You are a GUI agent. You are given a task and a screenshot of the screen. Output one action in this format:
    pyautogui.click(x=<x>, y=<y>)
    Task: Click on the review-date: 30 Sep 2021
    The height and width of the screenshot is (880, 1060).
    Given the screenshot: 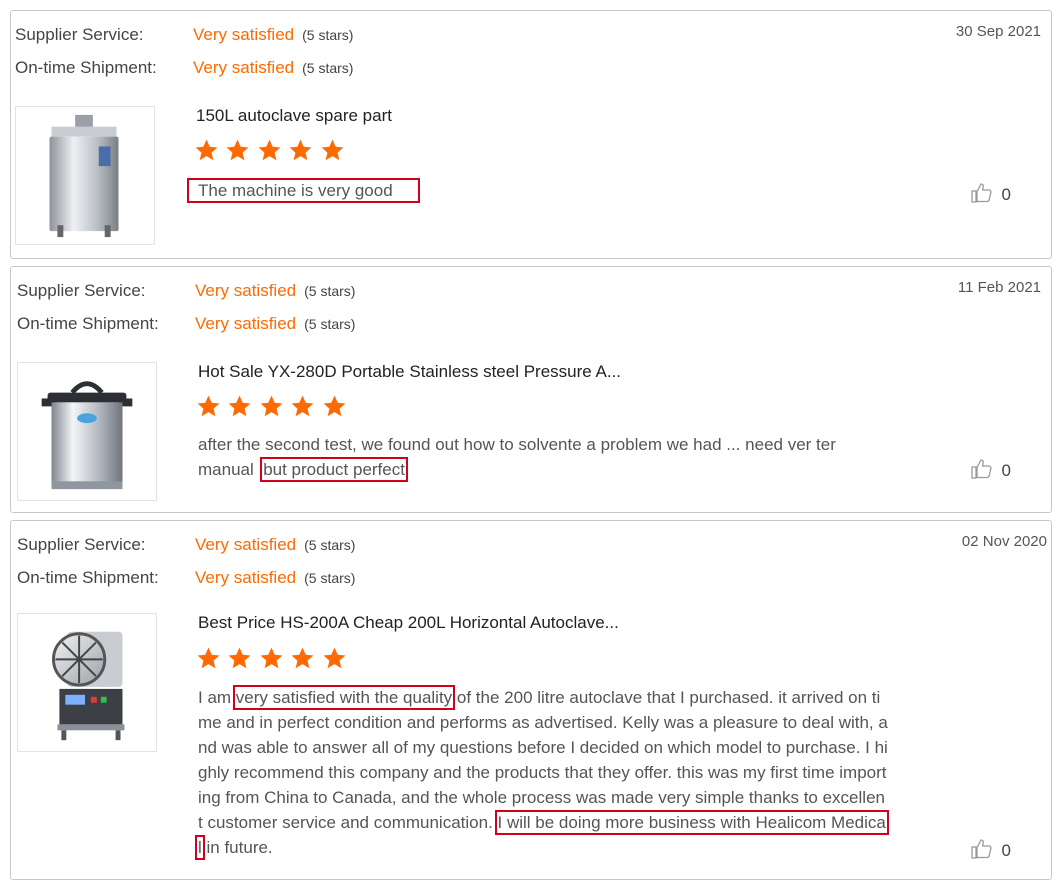 What is the action you would take?
    pyautogui.click(x=998, y=31)
    